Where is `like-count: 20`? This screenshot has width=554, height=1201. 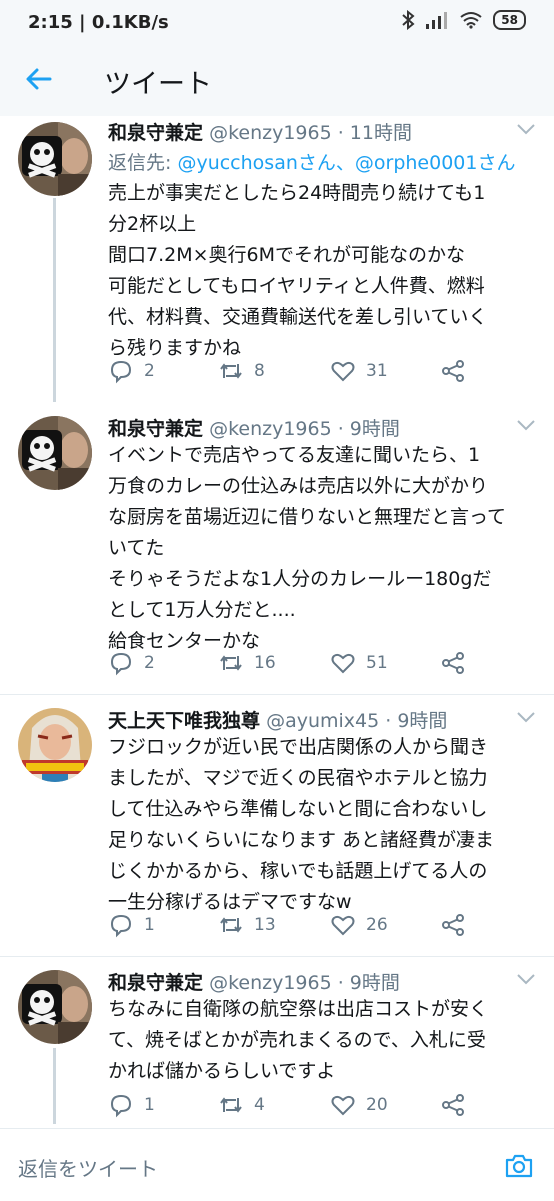 like-count: 20 is located at coordinates (377, 1105).